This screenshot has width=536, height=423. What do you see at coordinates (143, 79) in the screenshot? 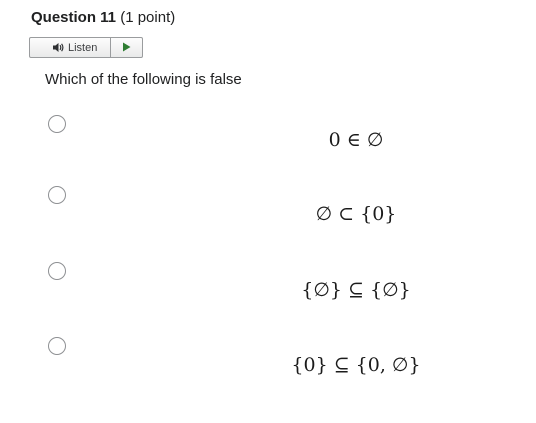
I see `question-prompt: Which of the following is false` at bounding box center [143, 79].